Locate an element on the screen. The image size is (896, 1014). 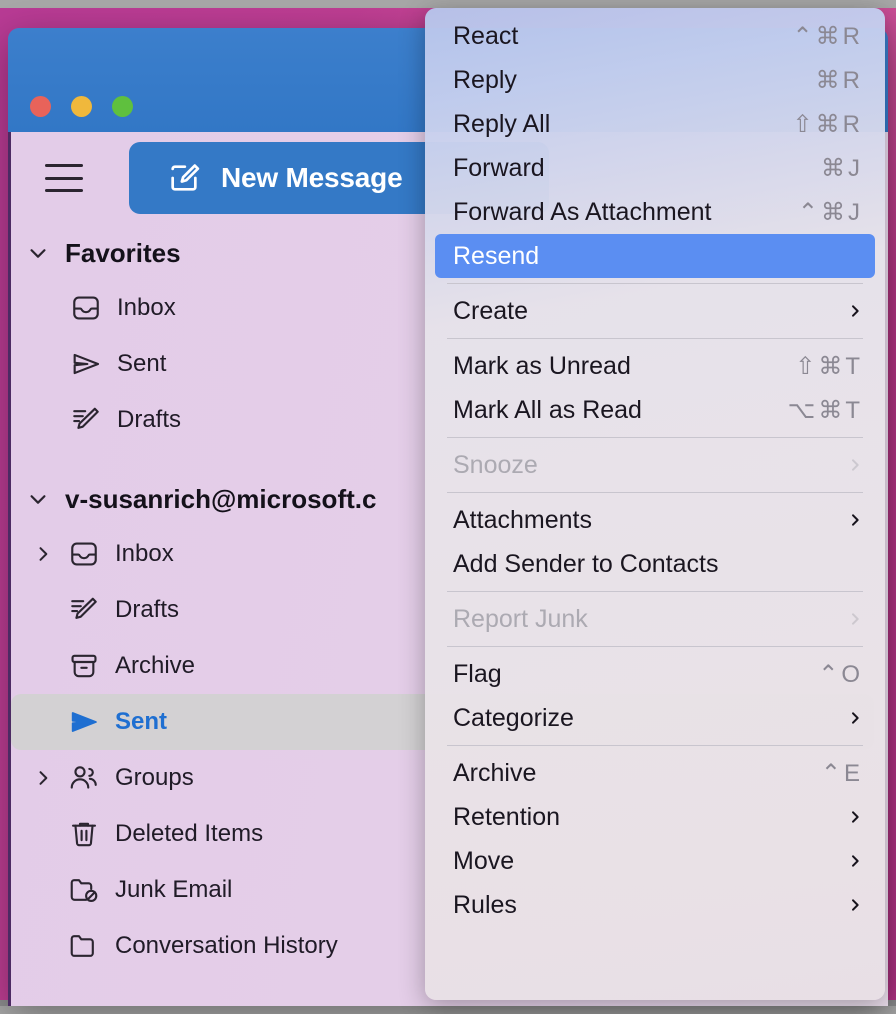
menu-item-label: Report Junk is located at coordinates (520, 618).